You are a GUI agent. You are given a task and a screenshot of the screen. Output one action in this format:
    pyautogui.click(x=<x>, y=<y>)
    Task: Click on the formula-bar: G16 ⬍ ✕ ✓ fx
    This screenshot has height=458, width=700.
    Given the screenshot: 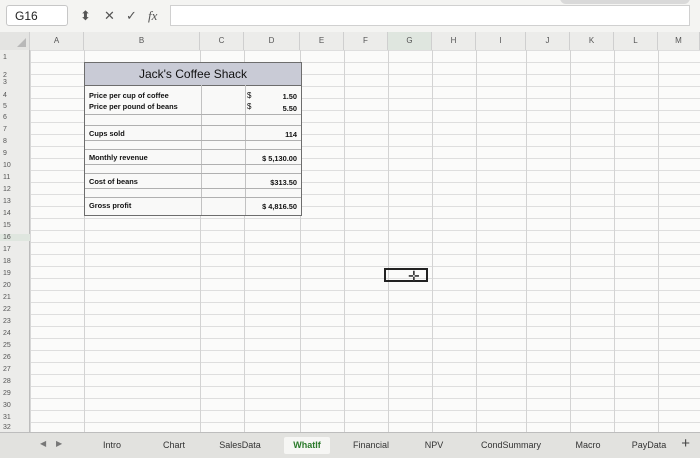 What is the action you would take?
    pyautogui.click(x=350, y=16)
    